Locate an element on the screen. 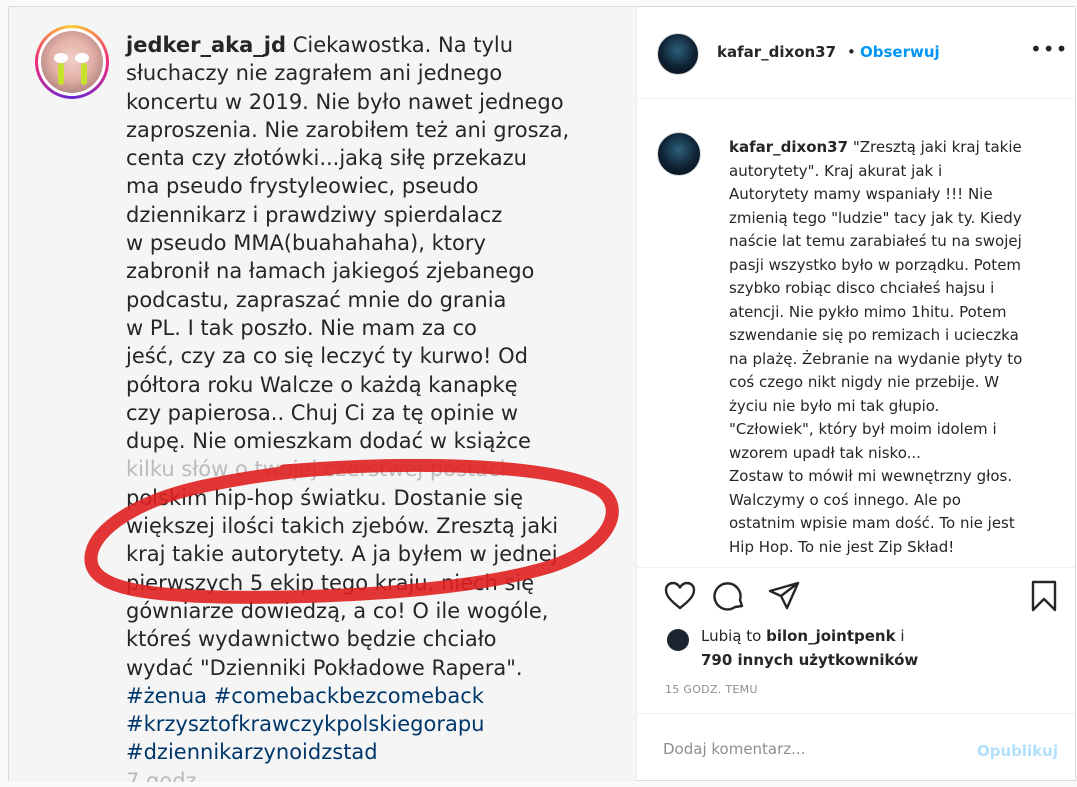 Image resolution: width=1077 pixels, height=787 pixels. image-text-line: kilku słów o twojej czerstwej postaci is located at coordinates (376, 469).